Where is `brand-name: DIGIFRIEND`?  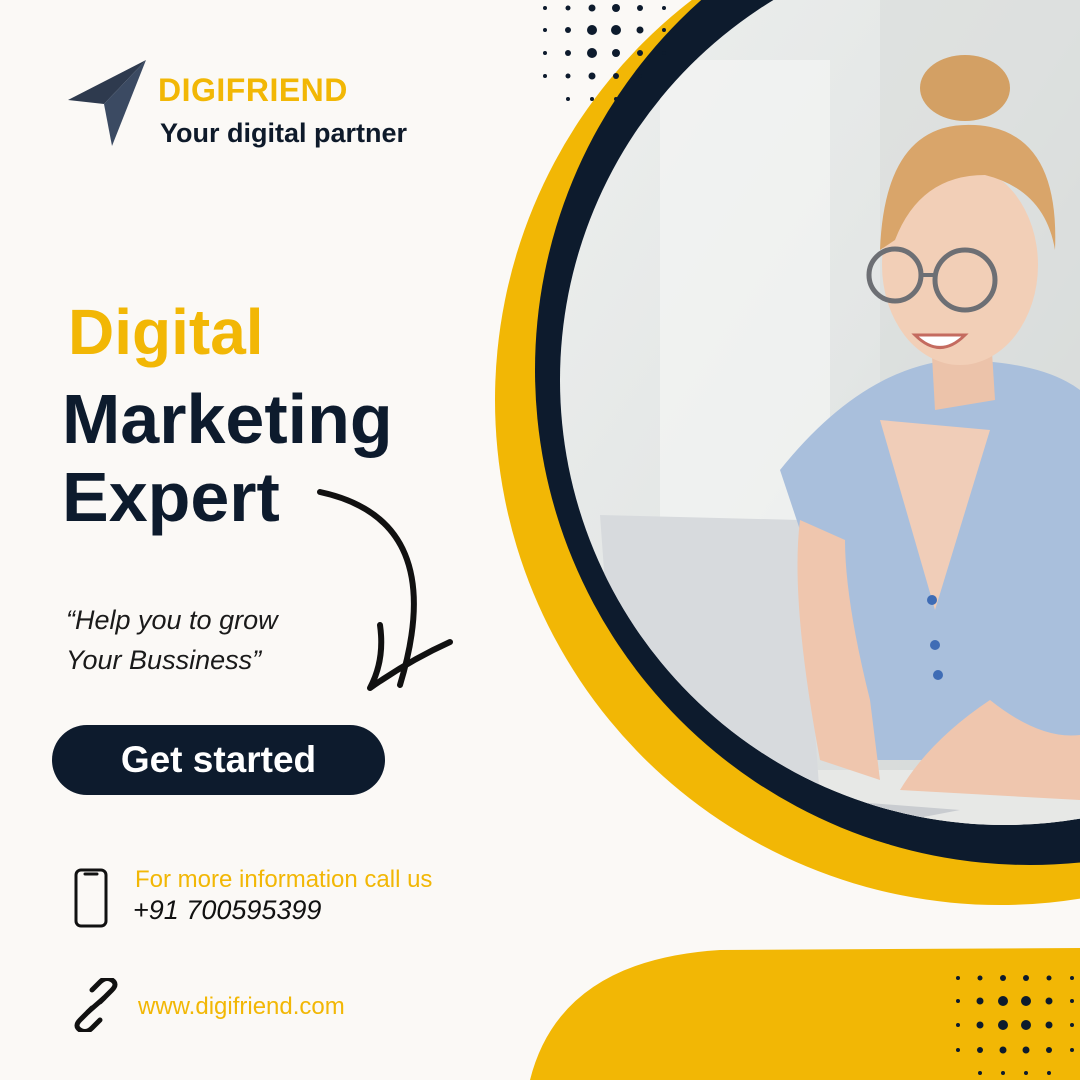 brand-name: DIGIFRIEND is located at coordinates (253, 90).